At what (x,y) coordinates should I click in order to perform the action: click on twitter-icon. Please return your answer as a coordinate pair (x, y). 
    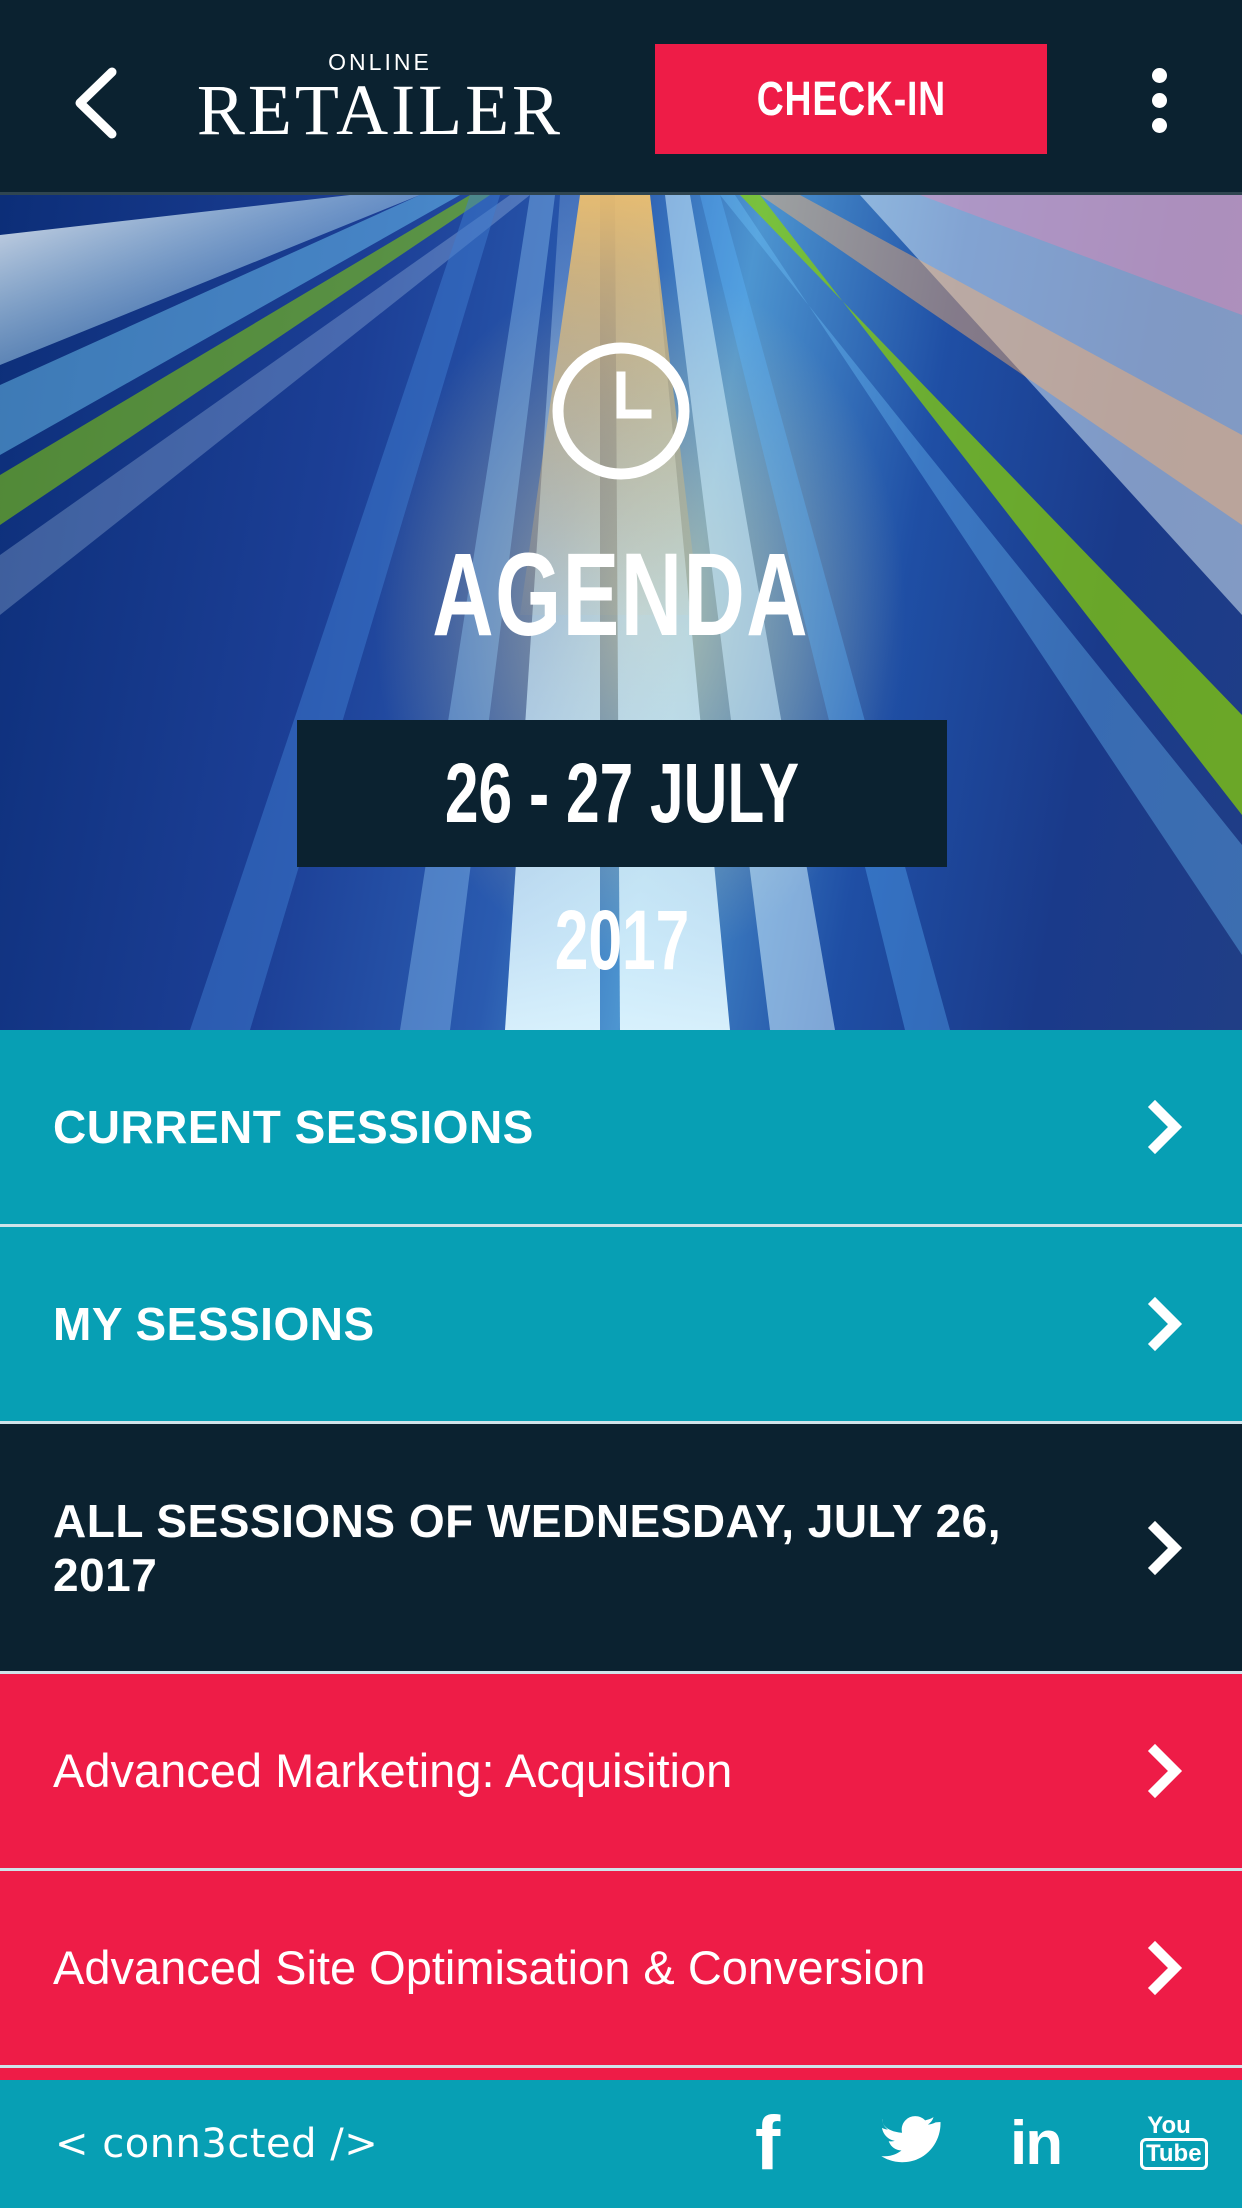
    Looking at the image, I should click on (911, 2144).